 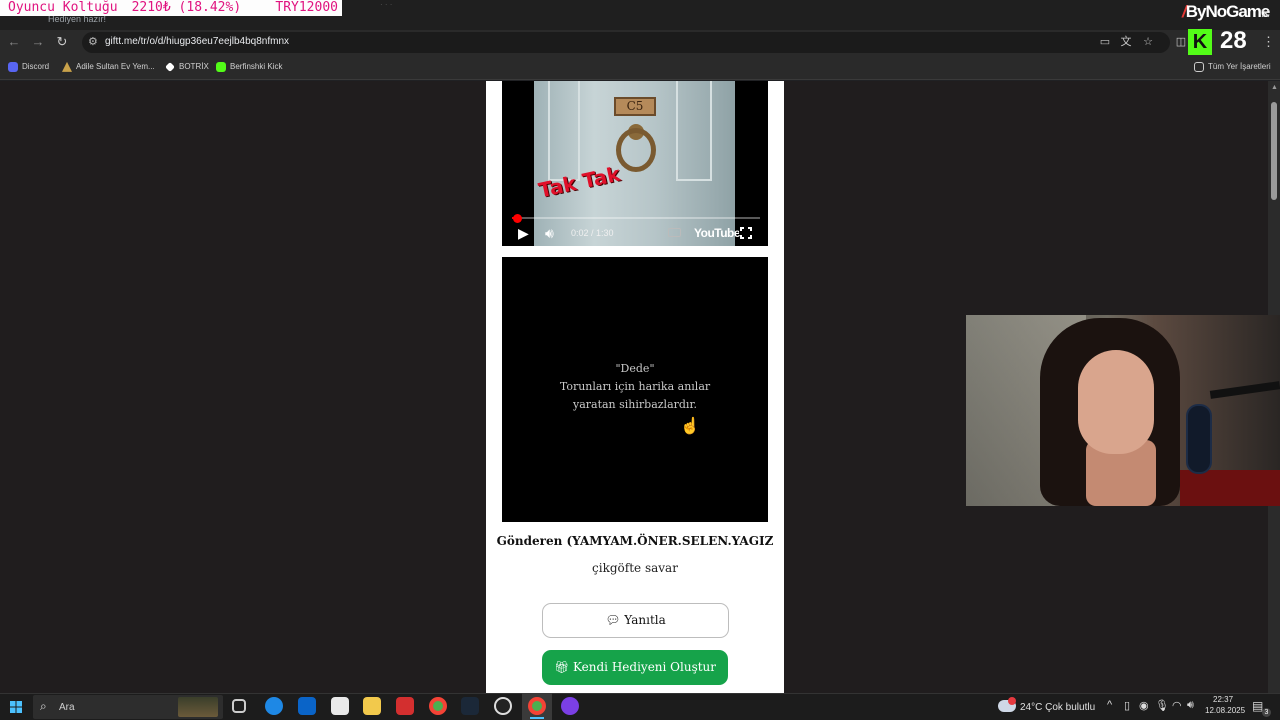 I want to click on kick-logo-icon: K, so click(x=1200, y=42).